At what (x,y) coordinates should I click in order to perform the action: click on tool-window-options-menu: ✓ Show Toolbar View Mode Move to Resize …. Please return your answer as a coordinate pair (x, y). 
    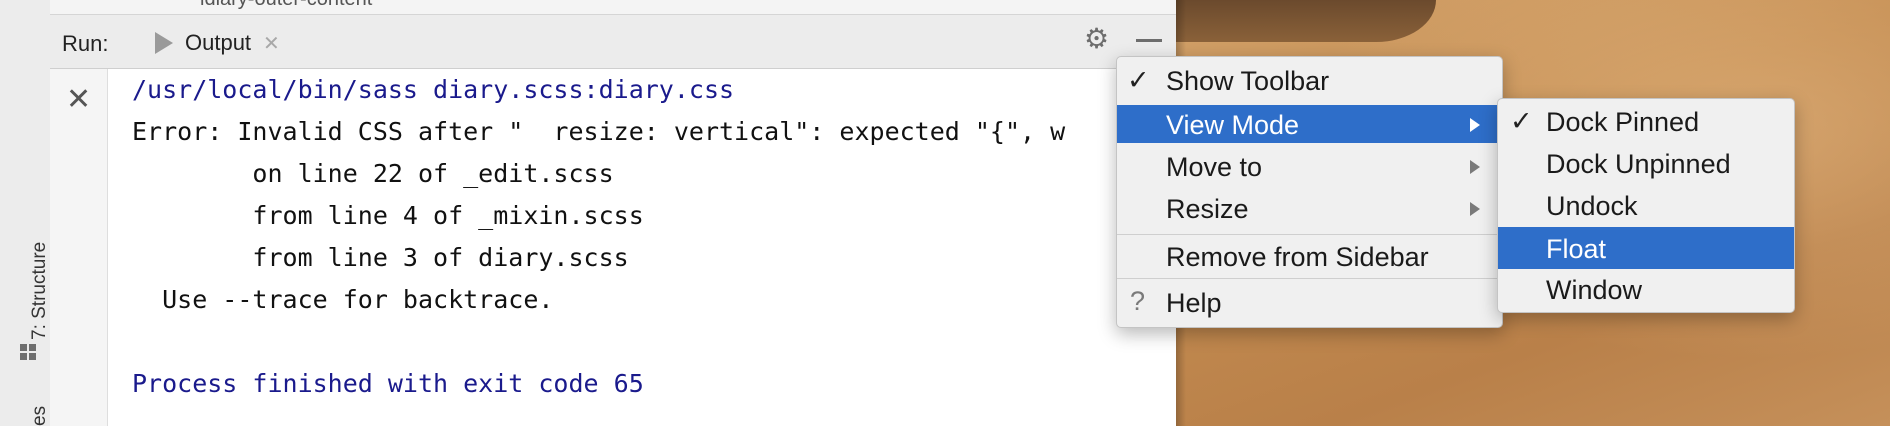
    Looking at the image, I should click on (1309, 192).